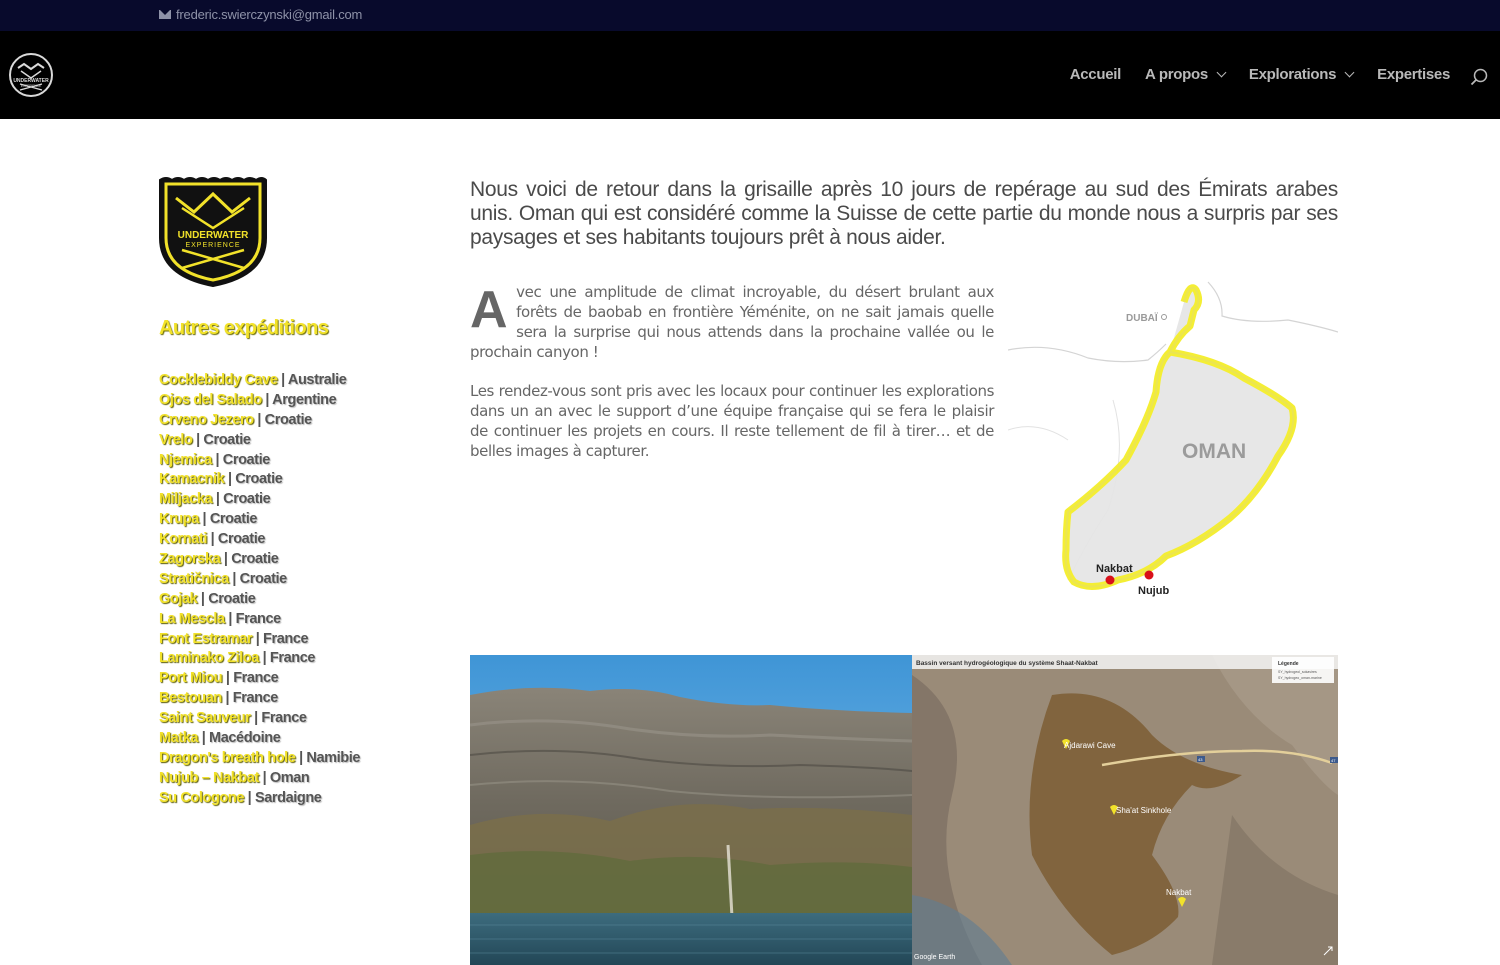 The image size is (1500, 965). Describe the element at coordinates (259, 480) in the screenshot. I see `list-item: Kamacnik | Croatie` at that location.